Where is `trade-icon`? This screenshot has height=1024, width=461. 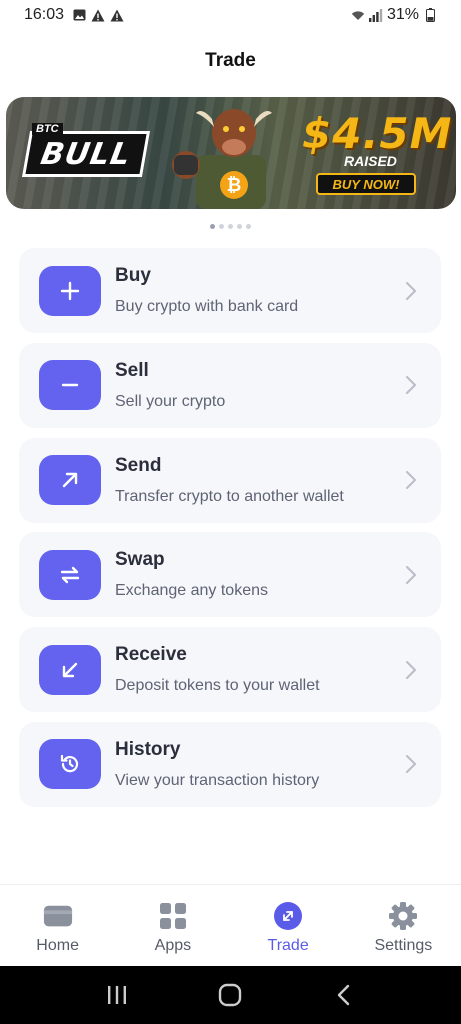
trade-icon is located at coordinates (288, 916).